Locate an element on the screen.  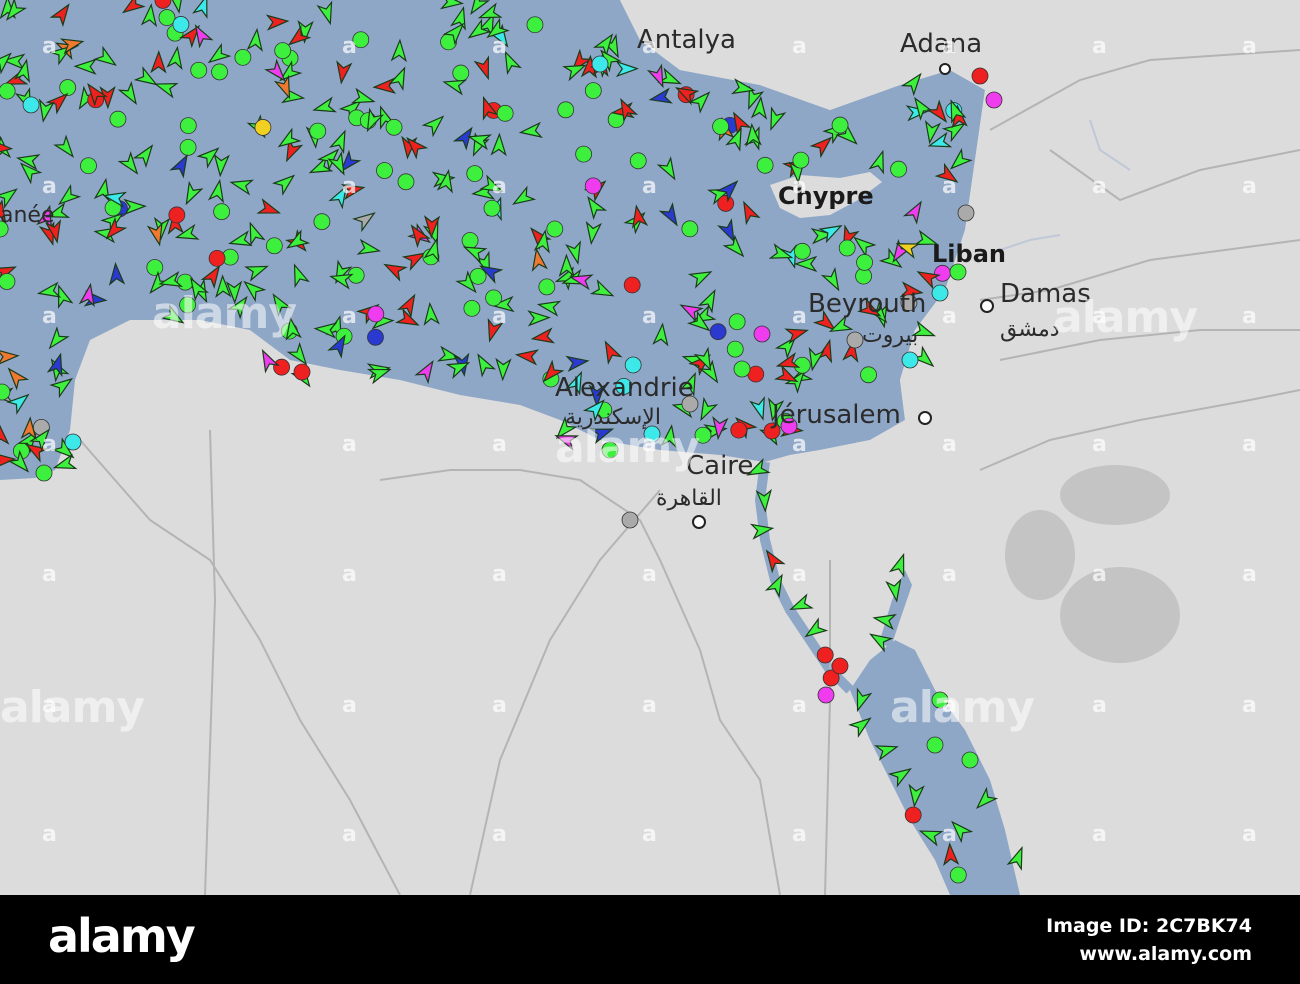
liban-label: Liban is located at coordinates (969, 254).